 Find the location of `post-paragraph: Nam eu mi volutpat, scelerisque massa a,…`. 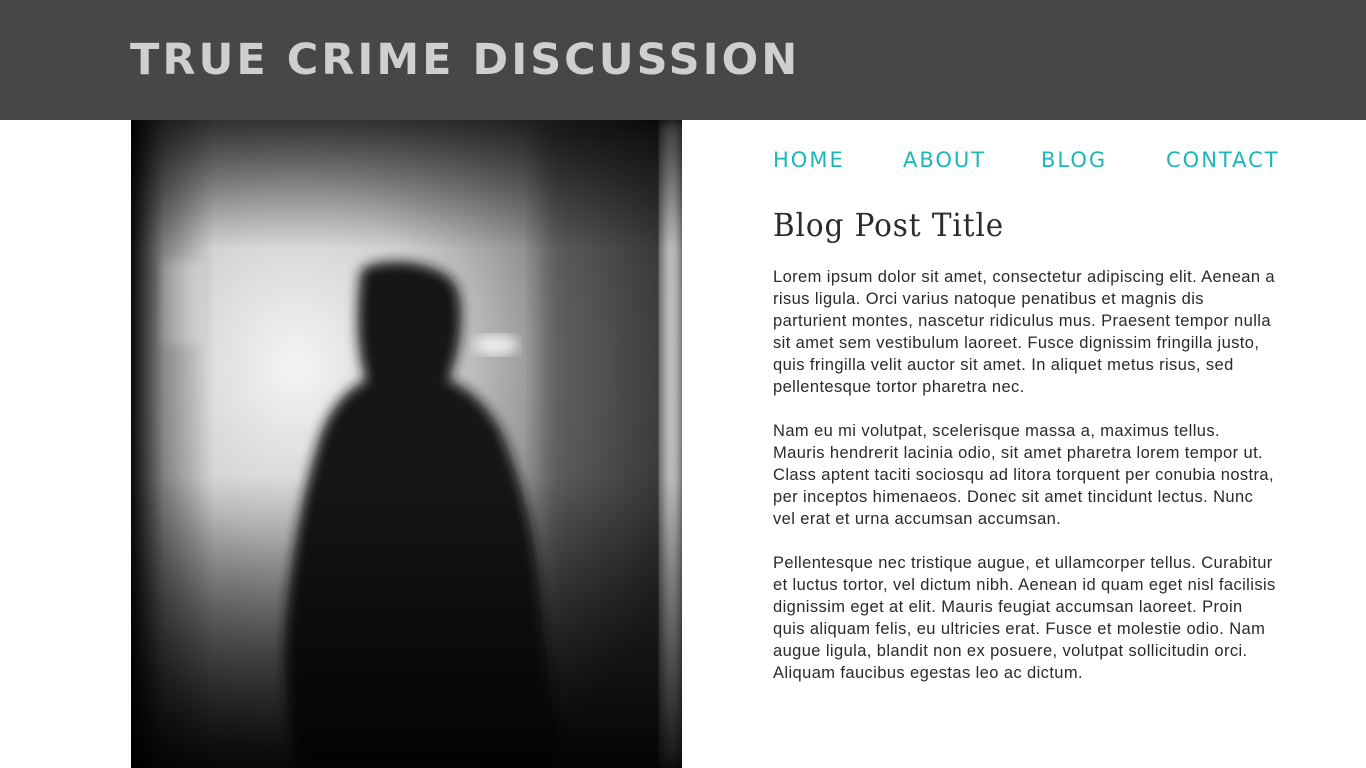

post-paragraph: Nam eu mi volutpat, scelerisque massa a,… is located at coordinates (1023, 475).